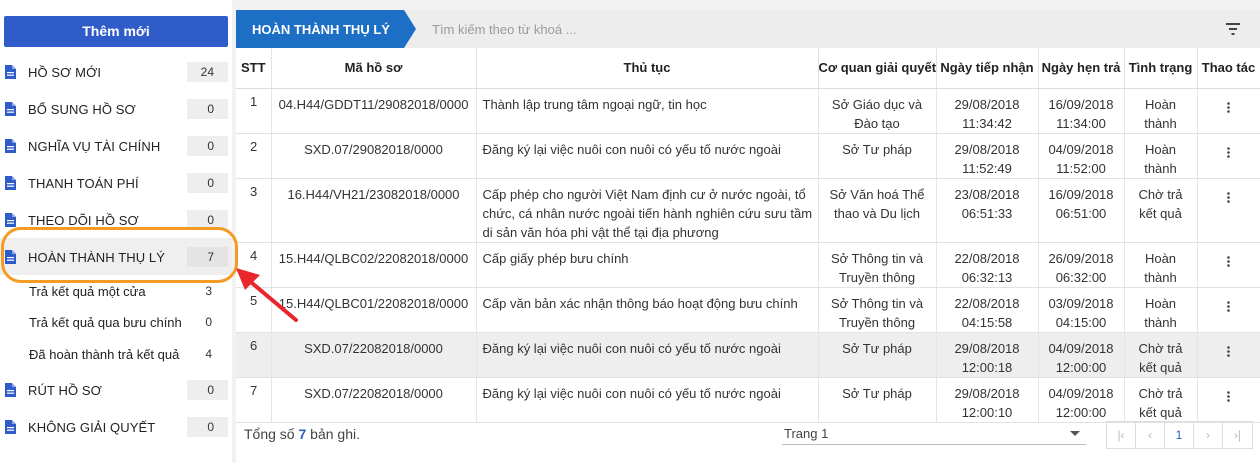 Image resolution: width=1260 pixels, height=463 pixels. What do you see at coordinates (987, 111) in the screenshot?
I see `cell-received-date: 29/08/2018 11:34:42` at bounding box center [987, 111].